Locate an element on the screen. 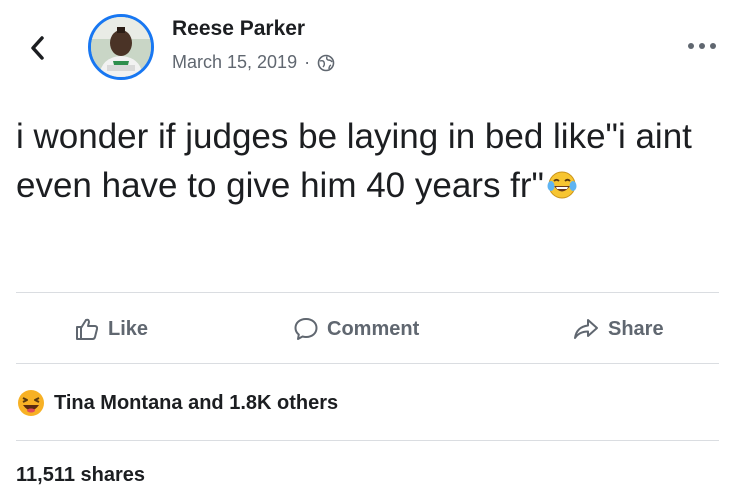  comment-label: Comment is located at coordinates (373, 328).